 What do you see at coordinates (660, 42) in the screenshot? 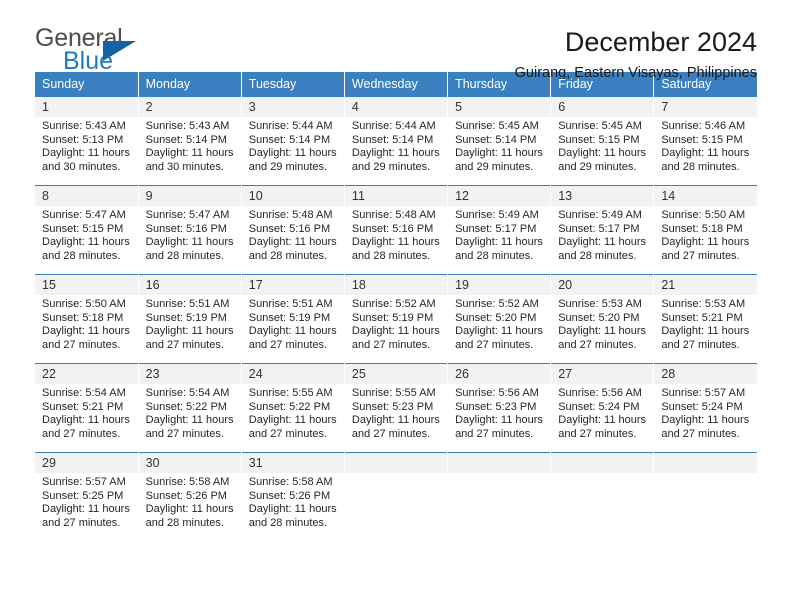
I see `page-title: December 2024` at bounding box center [660, 42].